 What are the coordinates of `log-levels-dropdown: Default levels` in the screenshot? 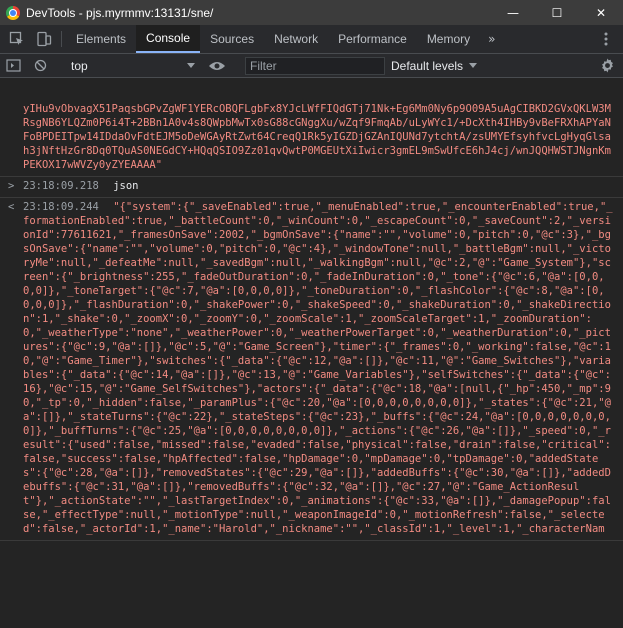 It's located at (434, 65).